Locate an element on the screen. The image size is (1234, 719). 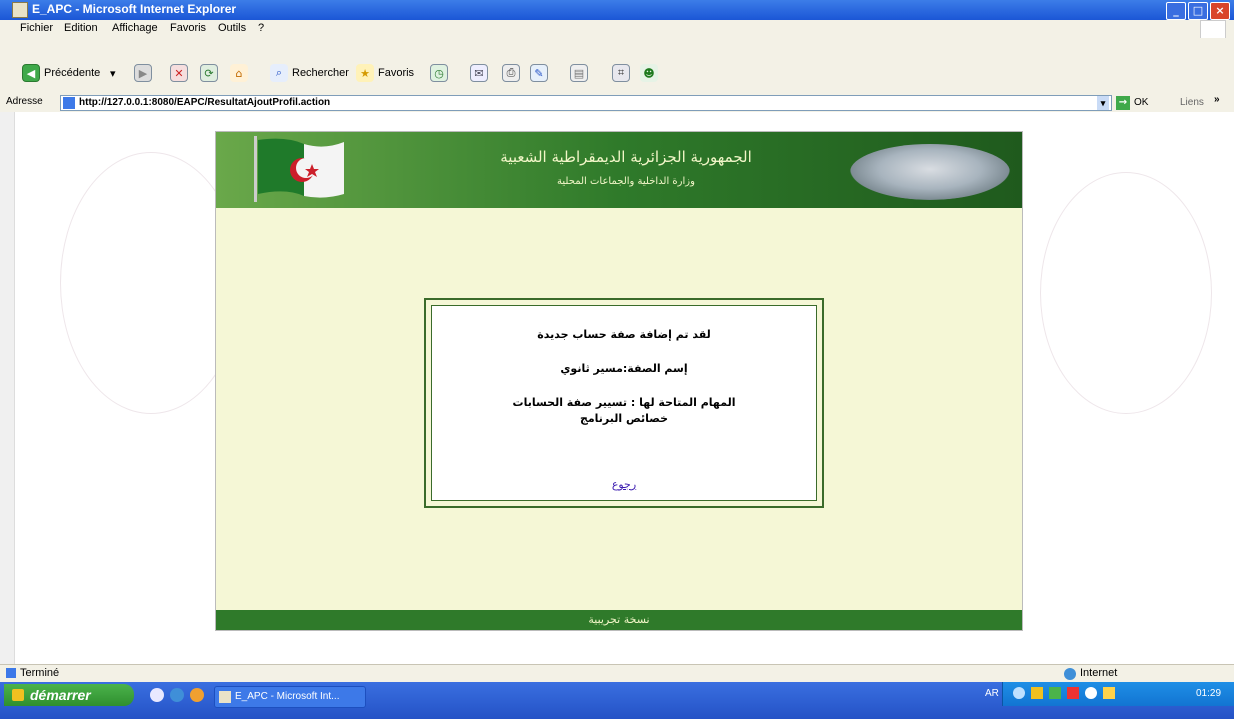
menu-outils: Outils is located at coordinates (232, 28).